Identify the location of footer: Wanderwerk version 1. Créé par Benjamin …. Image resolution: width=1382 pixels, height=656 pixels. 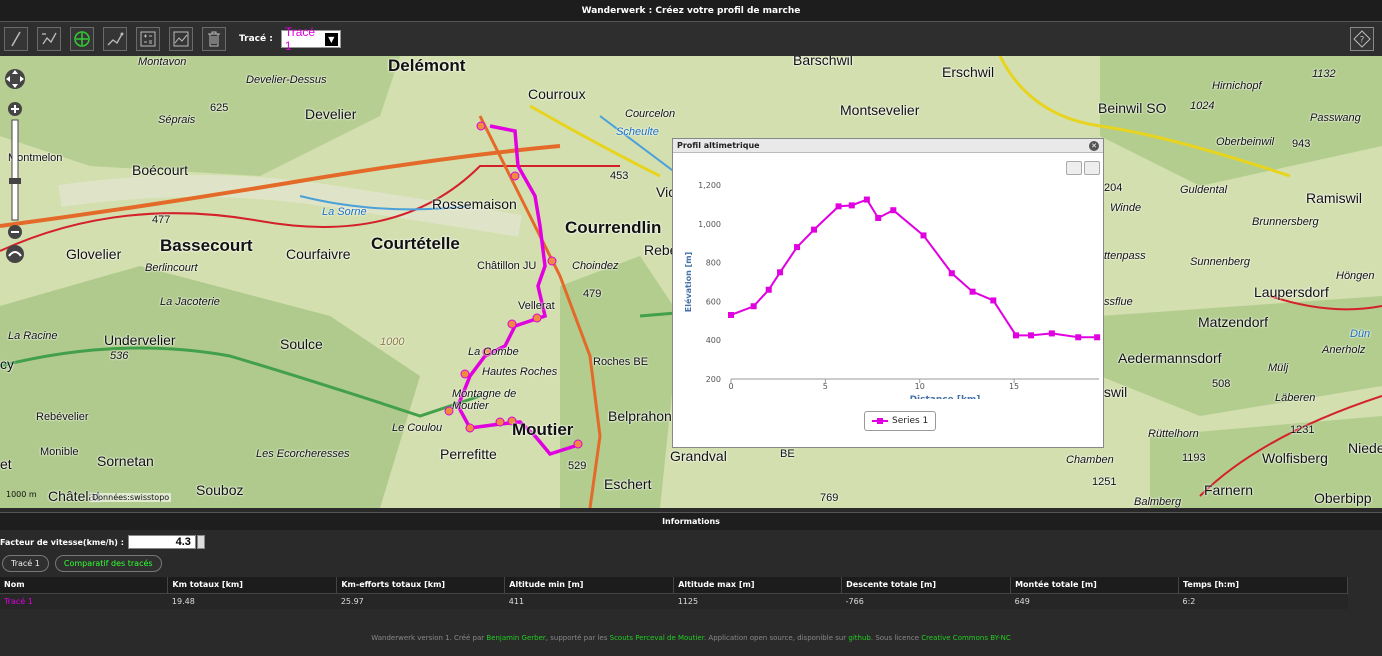
(691, 638).